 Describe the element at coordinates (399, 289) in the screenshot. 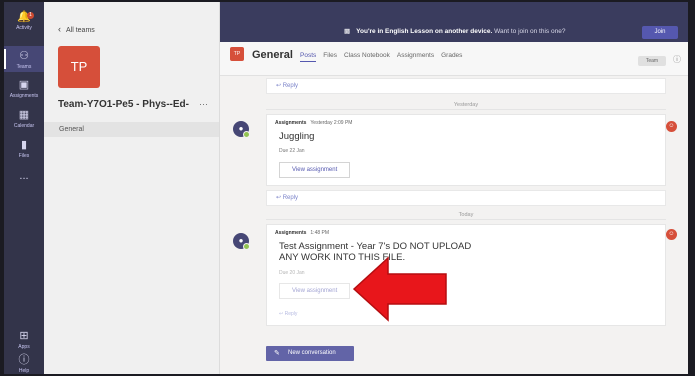

I see `red-arrow-annotation` at that location.